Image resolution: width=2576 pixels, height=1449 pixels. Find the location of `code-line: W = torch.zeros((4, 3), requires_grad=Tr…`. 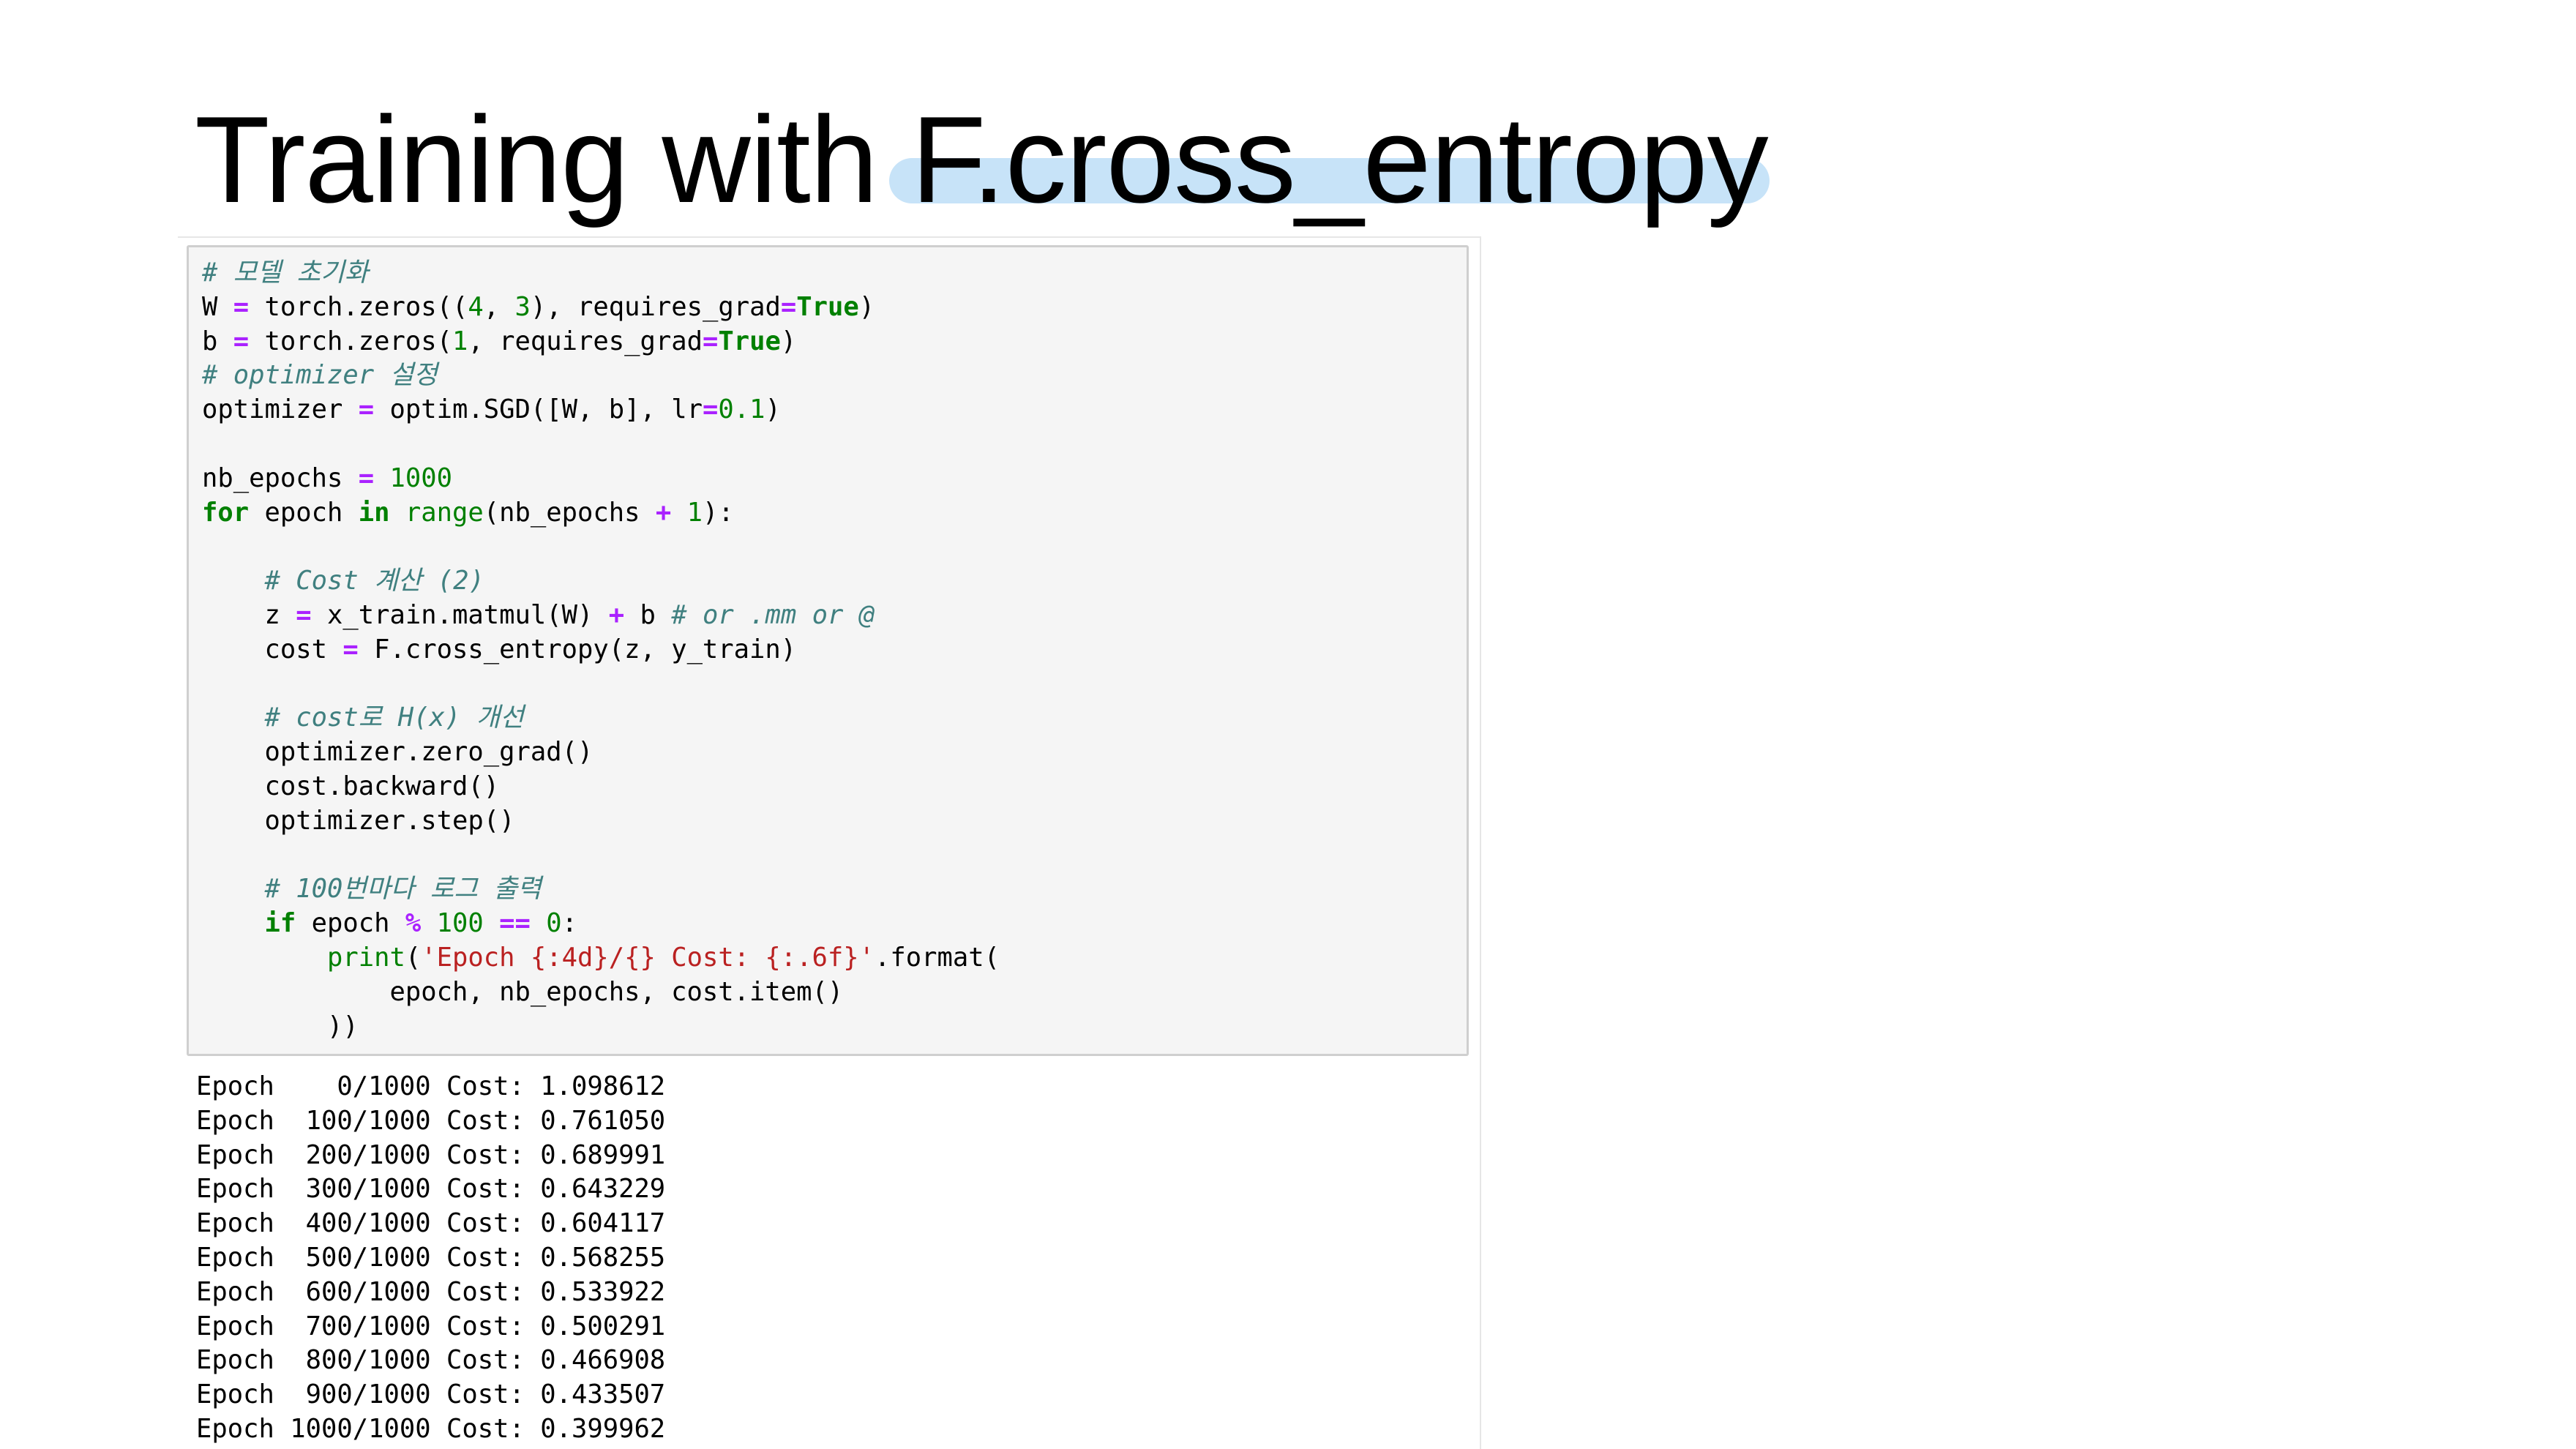

code-line: W = torch.zeros((4, 3), requires_grad=Tr… is located at coordinates (601, 308).